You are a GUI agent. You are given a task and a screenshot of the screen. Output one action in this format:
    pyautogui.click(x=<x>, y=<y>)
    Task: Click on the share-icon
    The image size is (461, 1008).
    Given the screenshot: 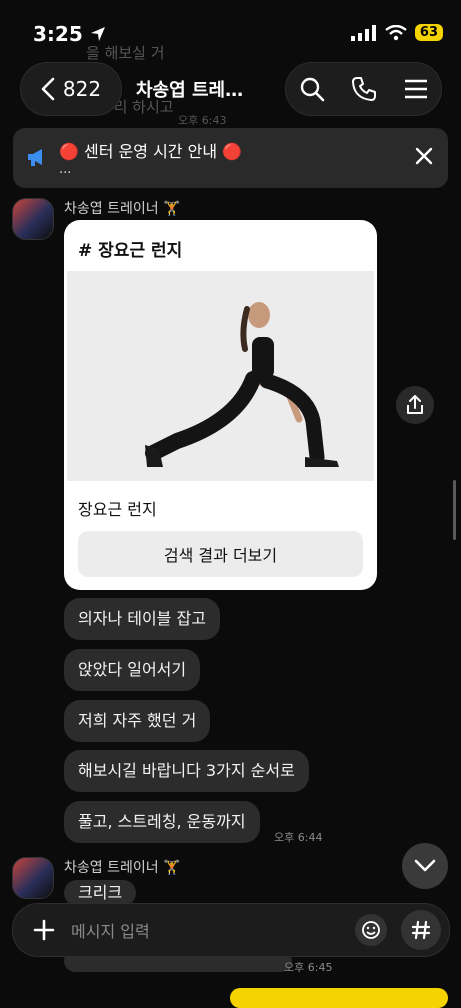 What is the action you would take?
    pyautogui.click(x=415, y=404)
    